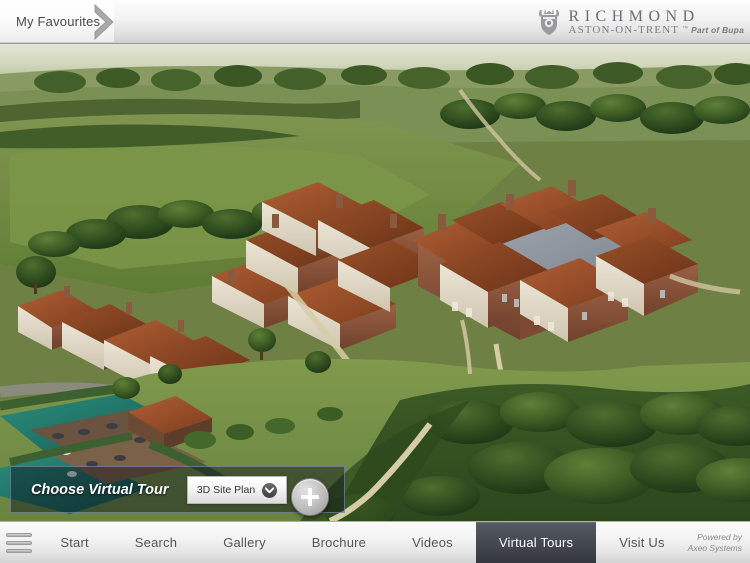 Image resolution: width=750 pixels, height=563 pixels. What do you see at coordinates (548, 22) in the screenshot?
I see `heraldic-crest-icon` at bounding box center [548, 22].